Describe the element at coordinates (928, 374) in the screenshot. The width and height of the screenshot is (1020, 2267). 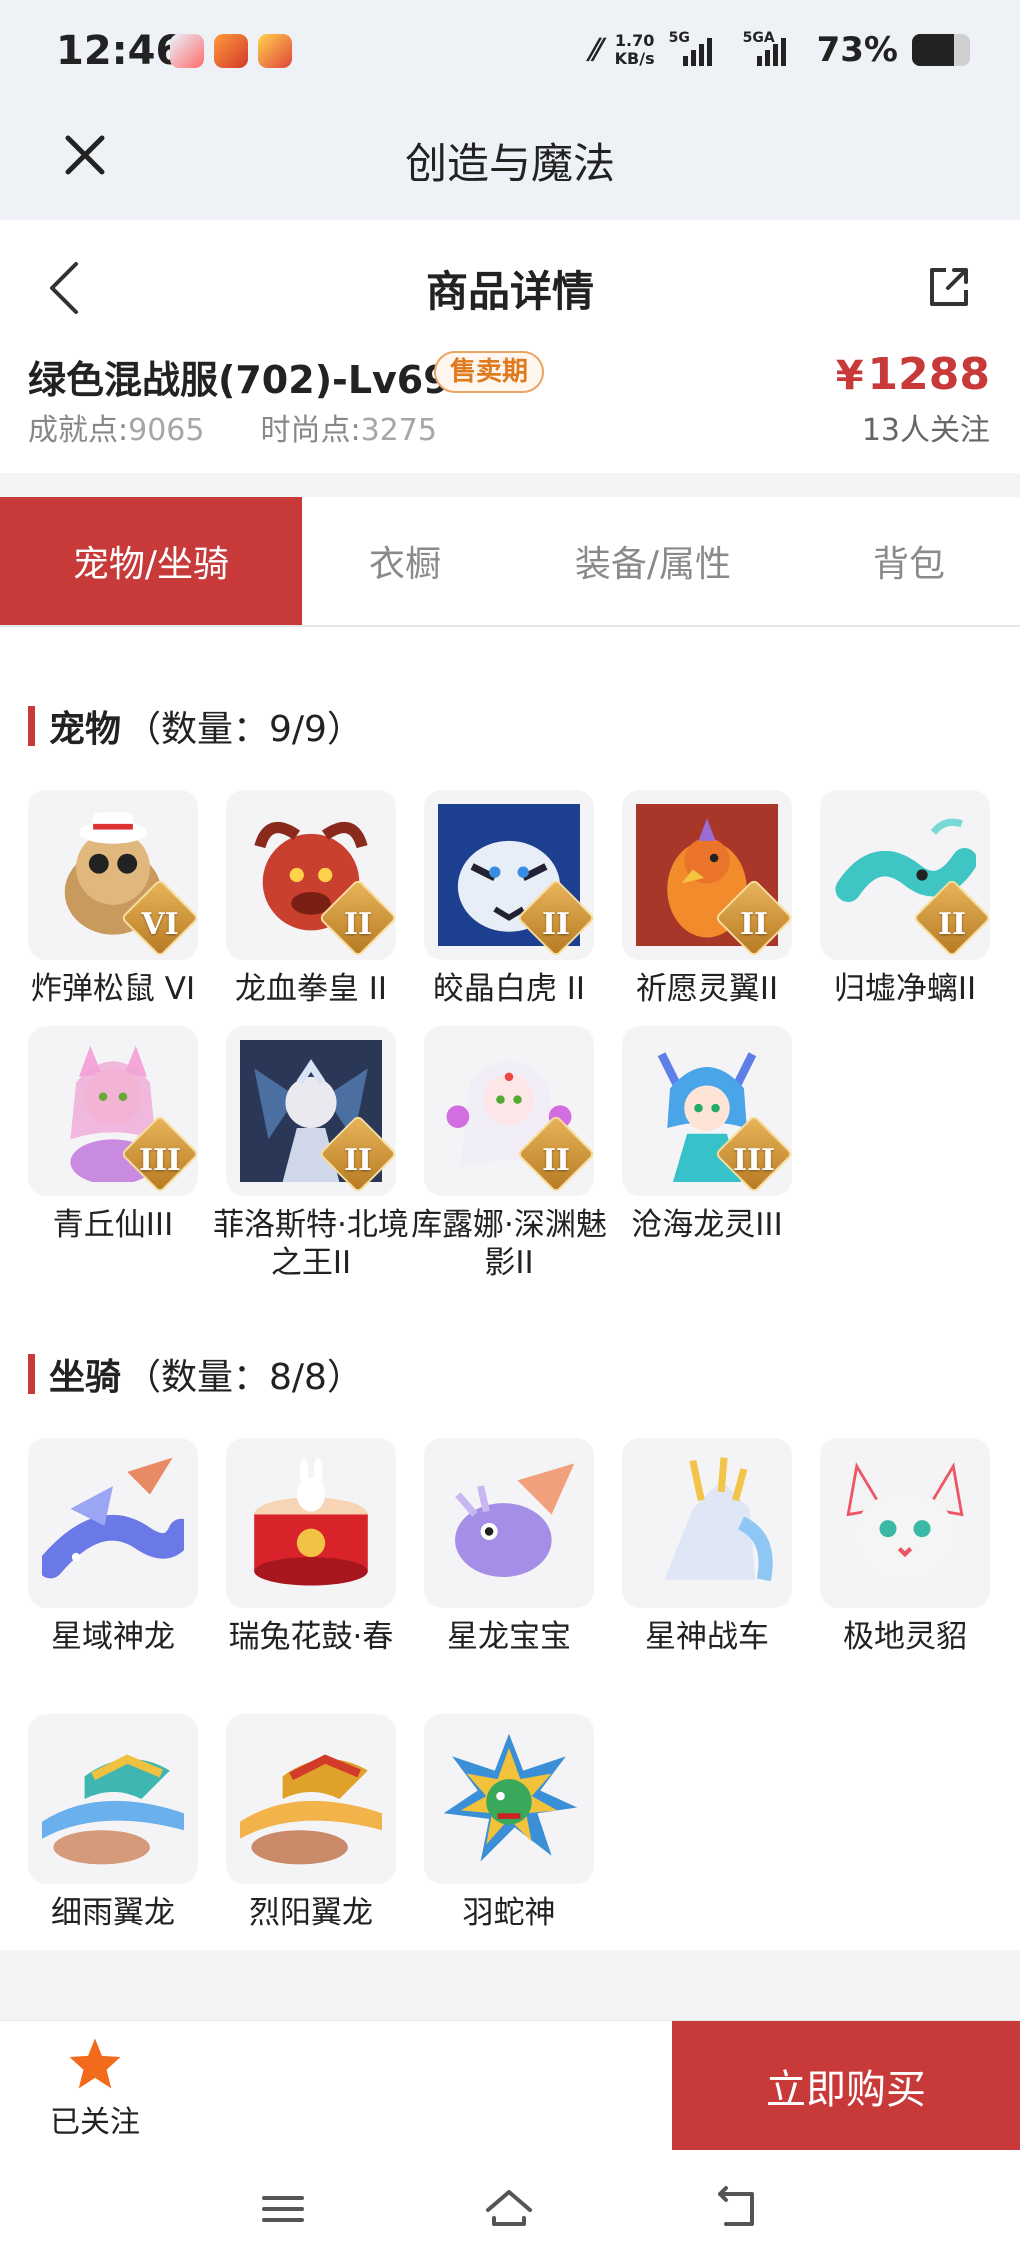
I see `price-value: 1288` at that location.